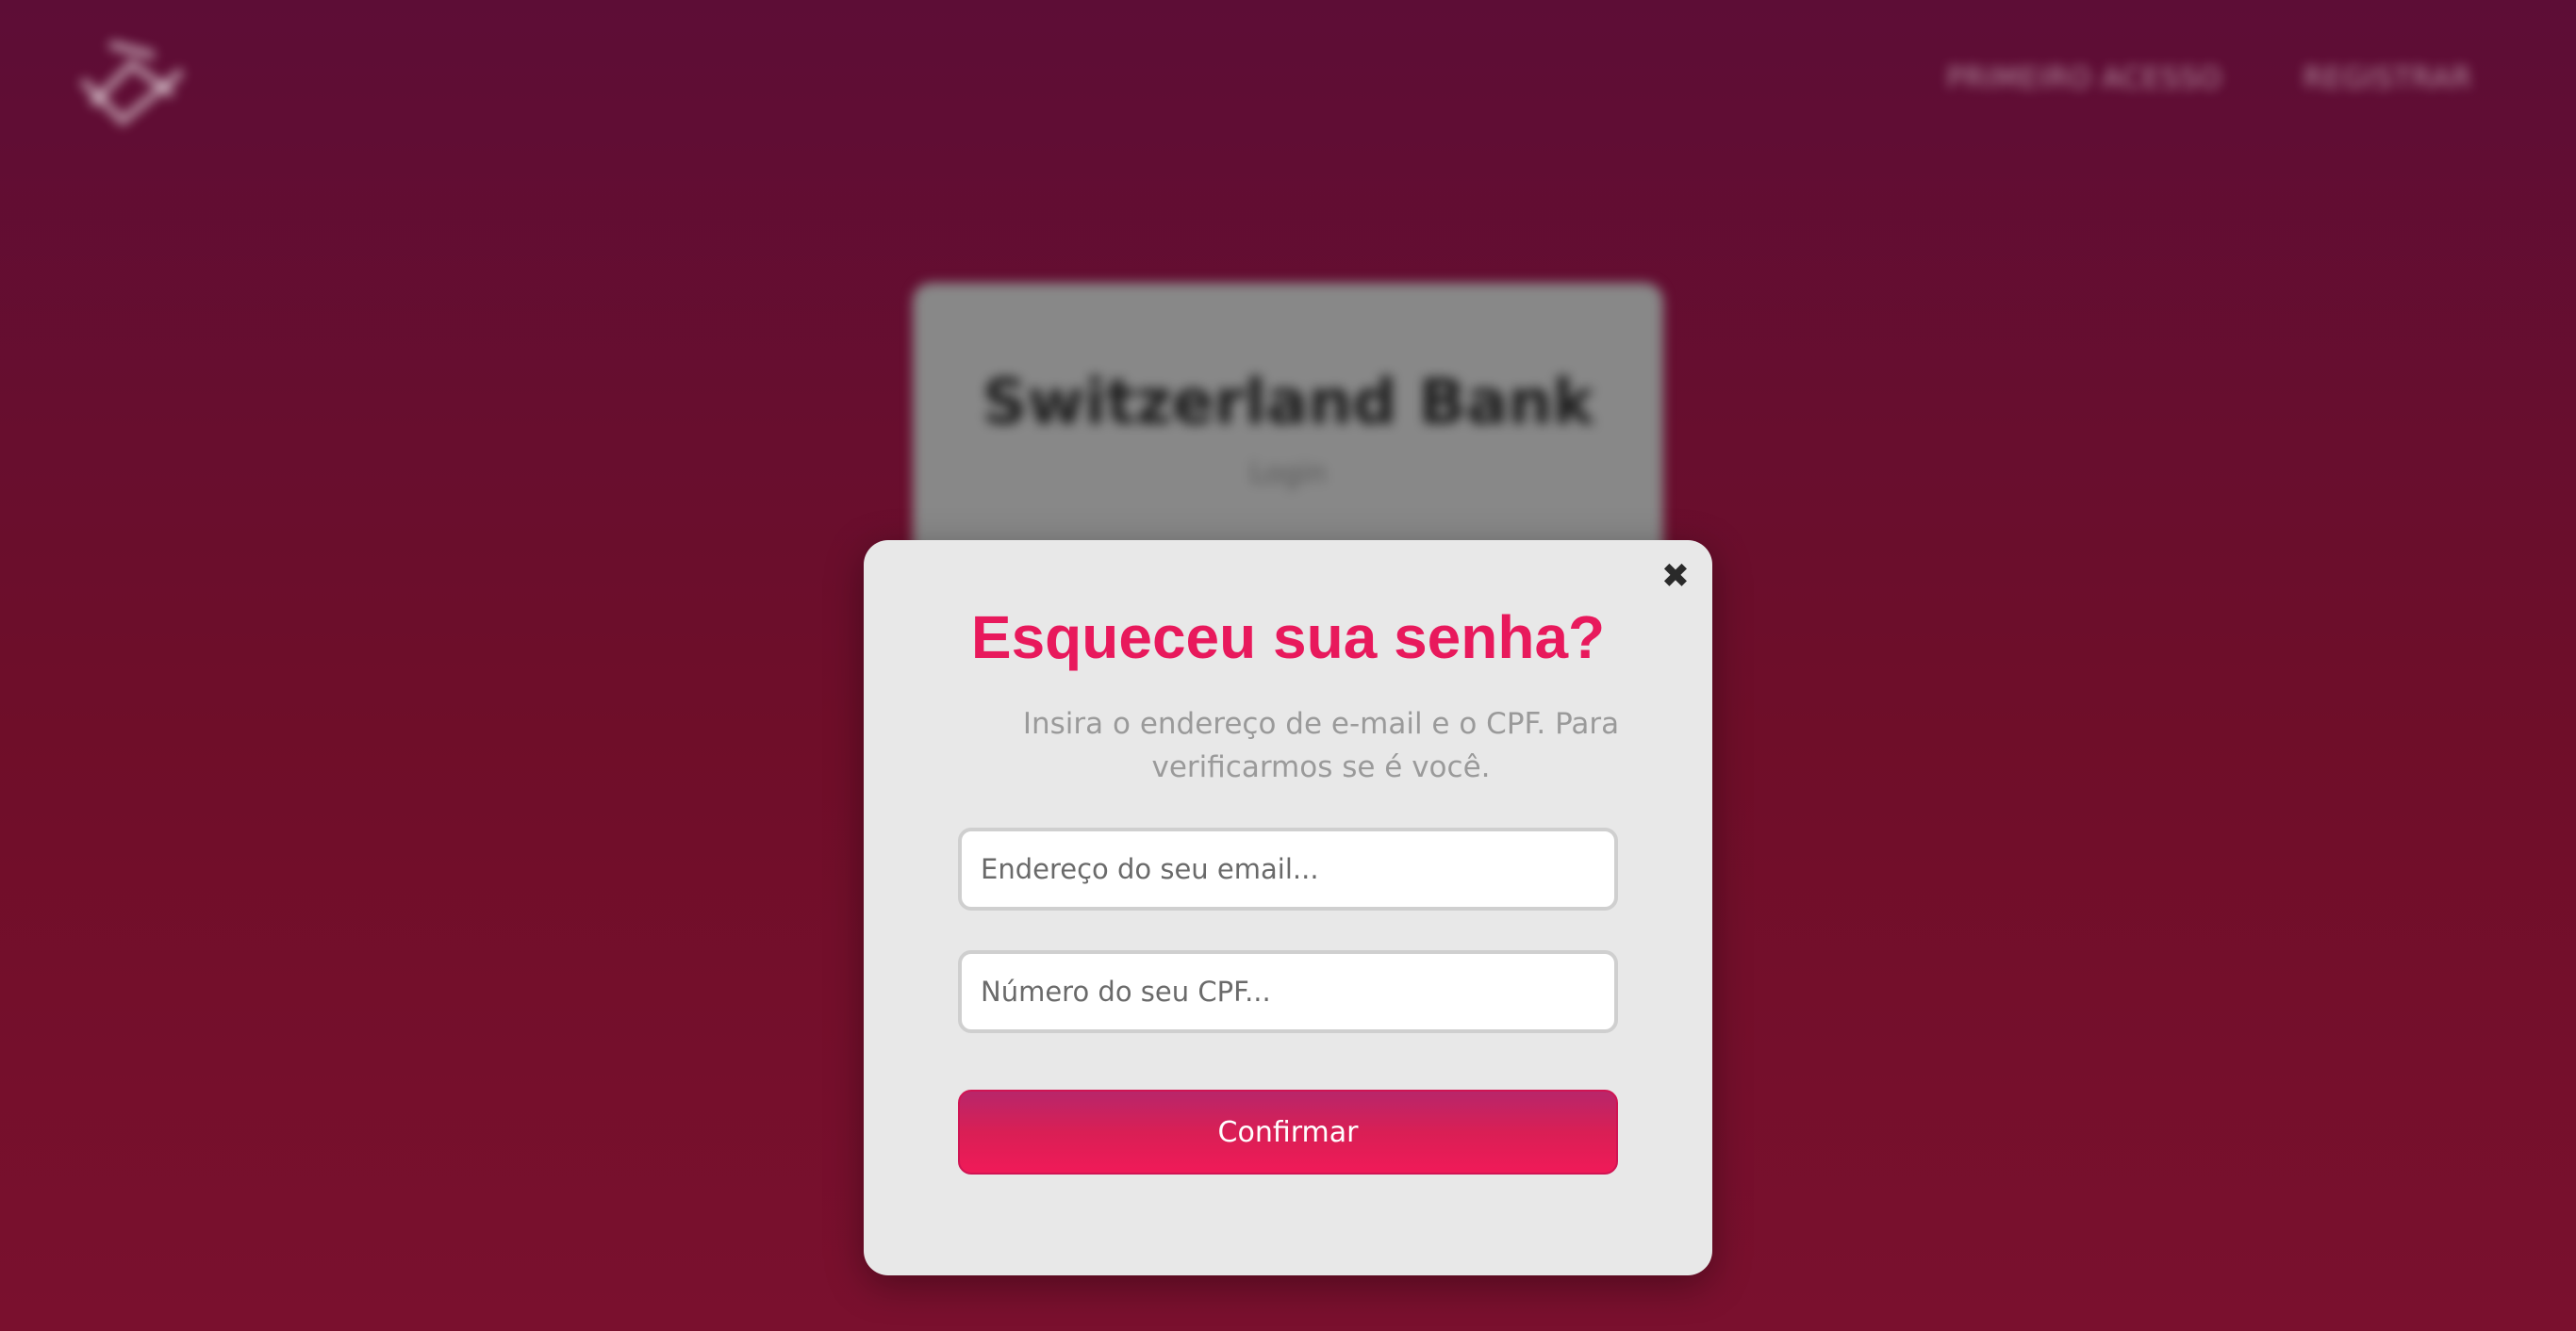 The width and height of the screenshot is (2576, 1331). I want to click on bank-logo-icon, so click(132, 84).